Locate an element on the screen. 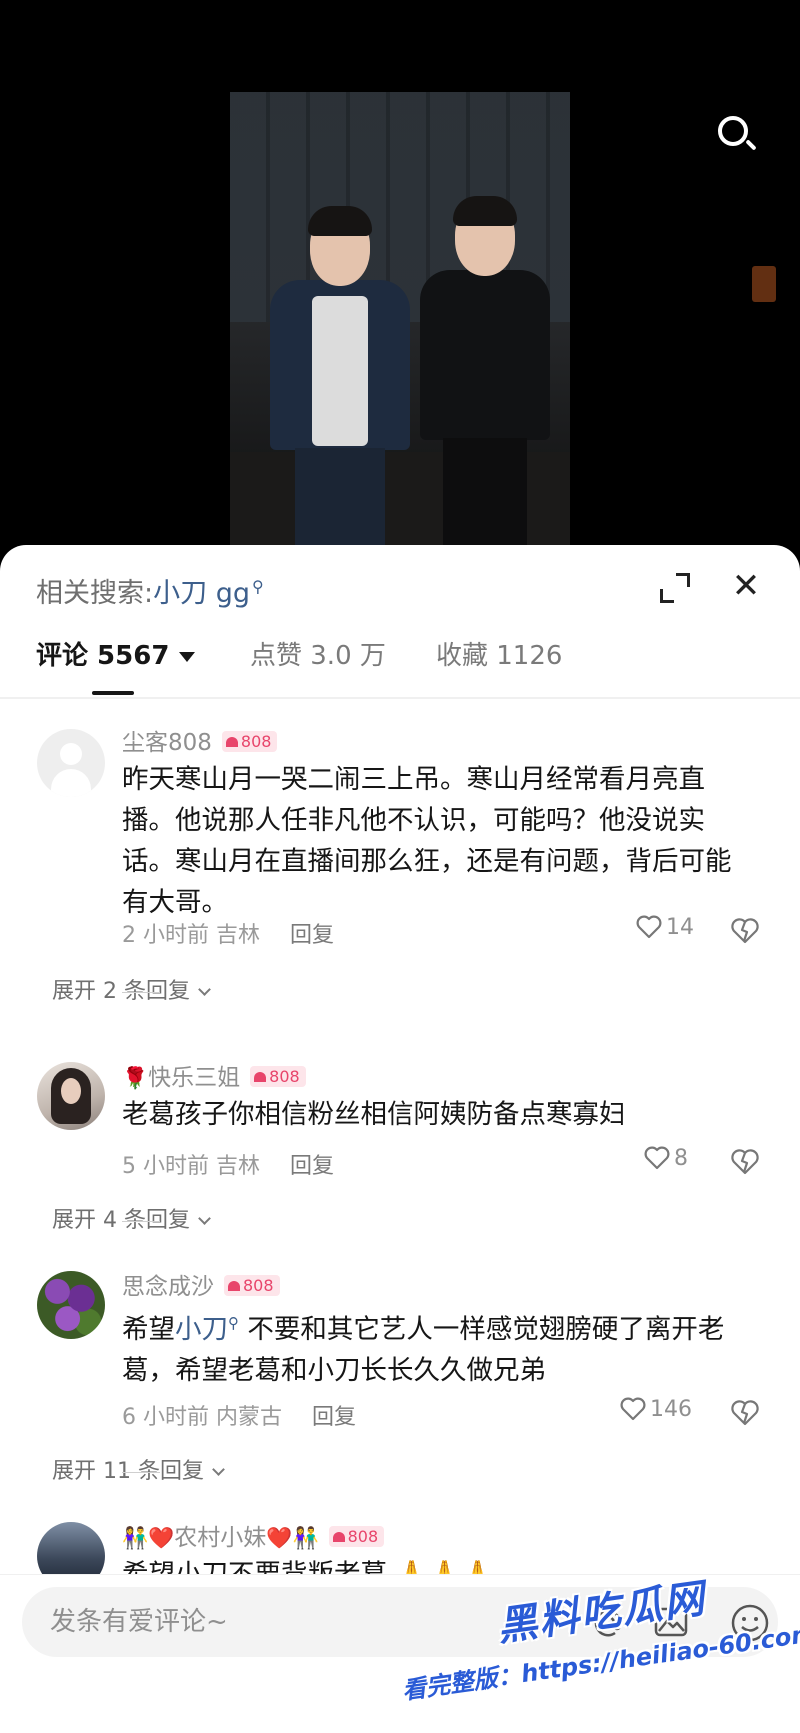 The width and height of the screenshot is (800, 1733). comment-meta: 2 小时前 吉林 回复 is located at coordinates (228, 933).